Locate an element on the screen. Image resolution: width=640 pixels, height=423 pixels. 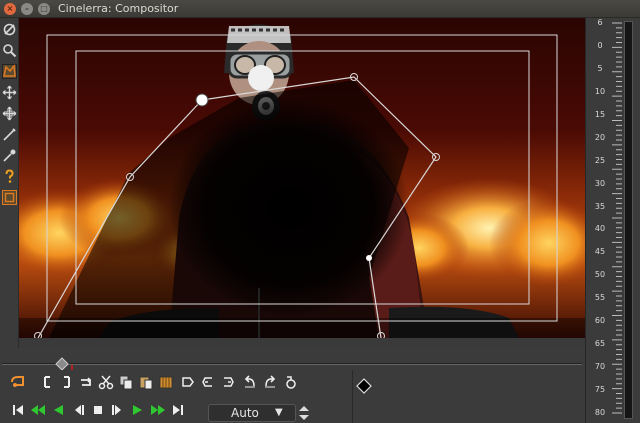
meter-label: 30 is located at coordinates (600, 183).